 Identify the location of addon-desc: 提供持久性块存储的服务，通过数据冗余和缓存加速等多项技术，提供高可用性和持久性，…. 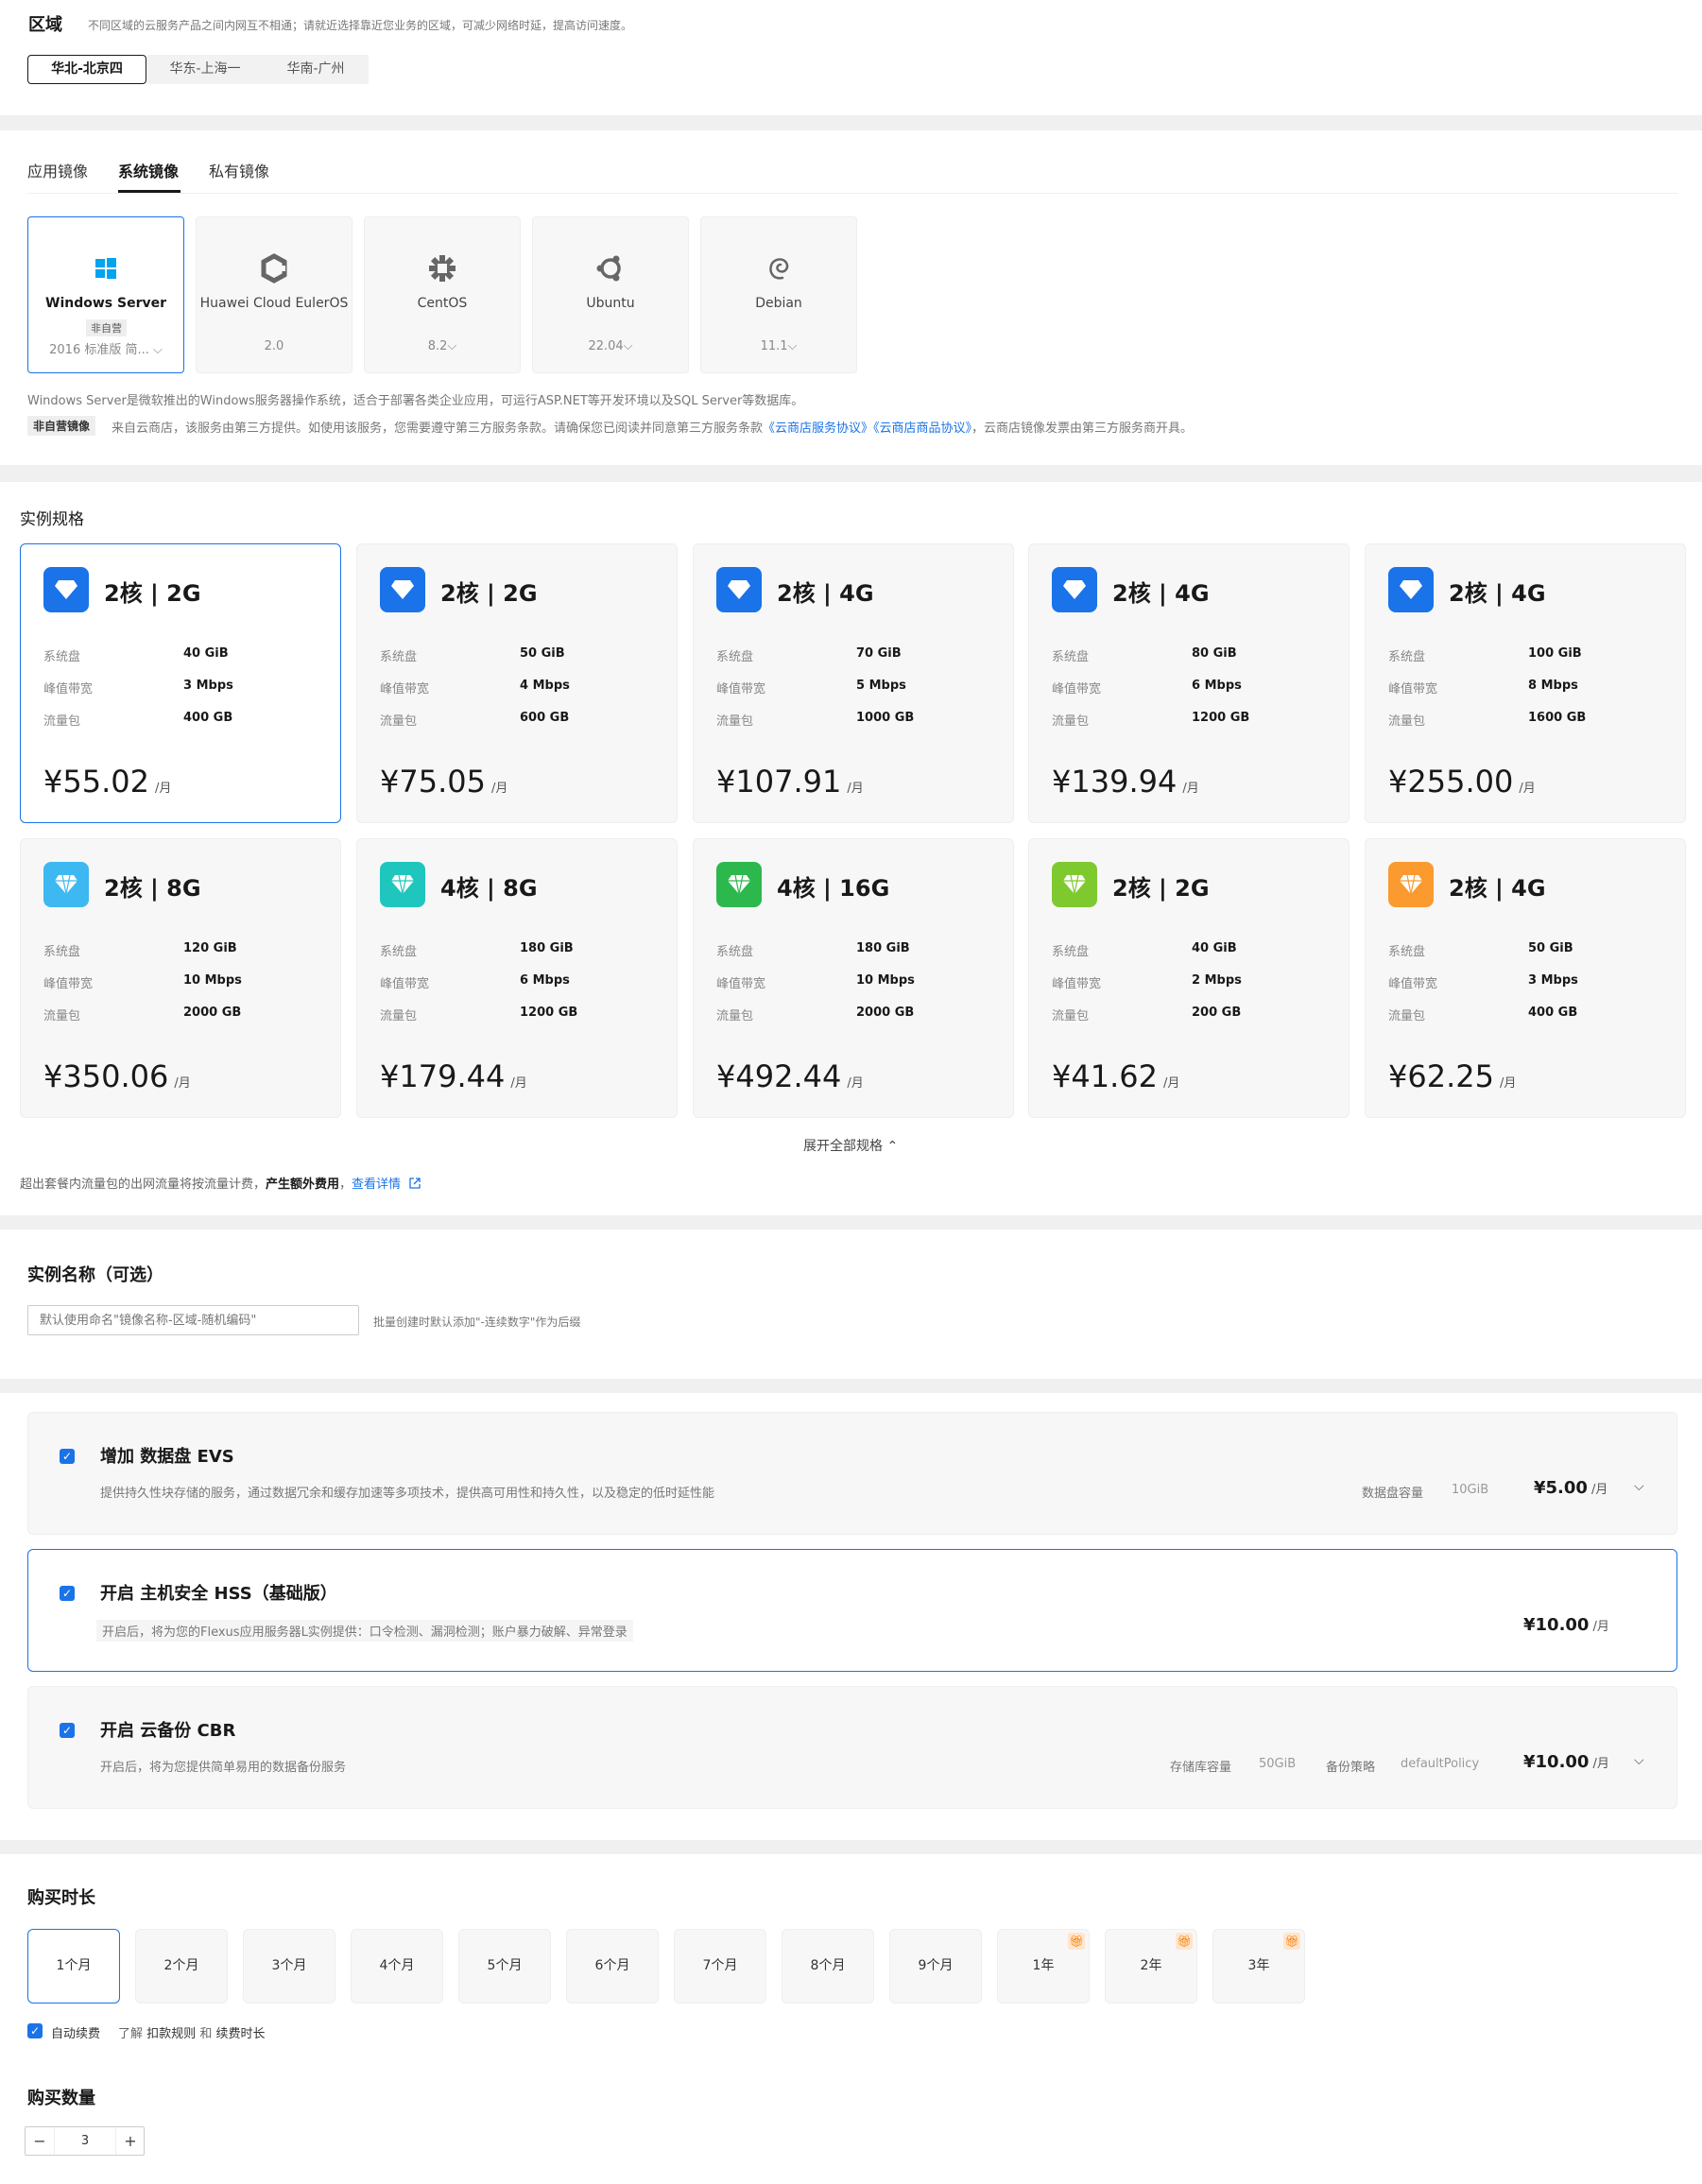
(407, 1494).